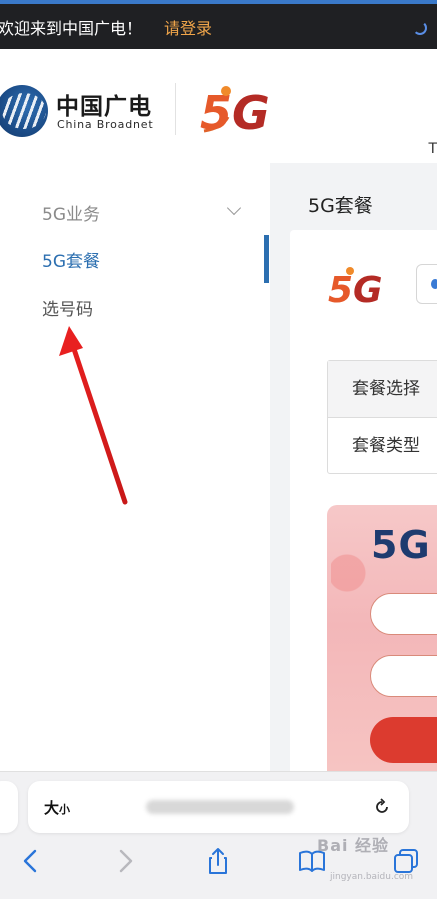 Image resolution: width=437 pixels, height=899 pixels. What do you see at coordinates (218, 24) in the screenshot?
I see `top-banner: 欢迎来到中国广电！ 请登录` at bounding box center [218, 24].